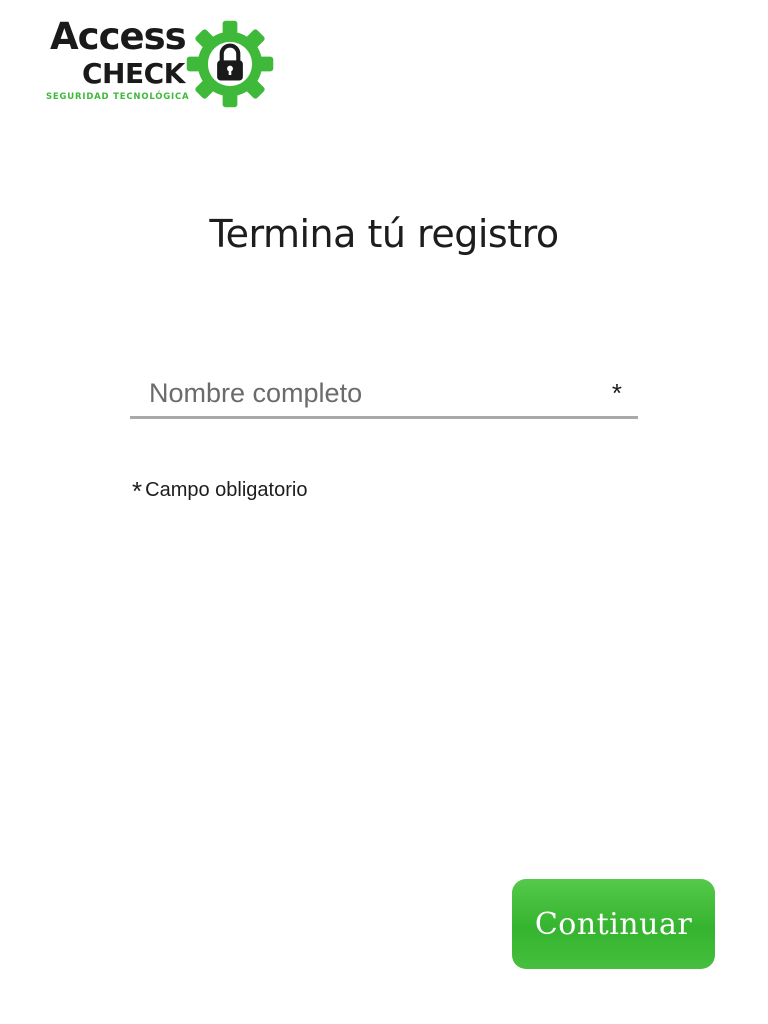  What do you see at coordinates (137, 491) in the screenshot?
I see `required-note-asterisk: *` at bounding box center [137, 491].